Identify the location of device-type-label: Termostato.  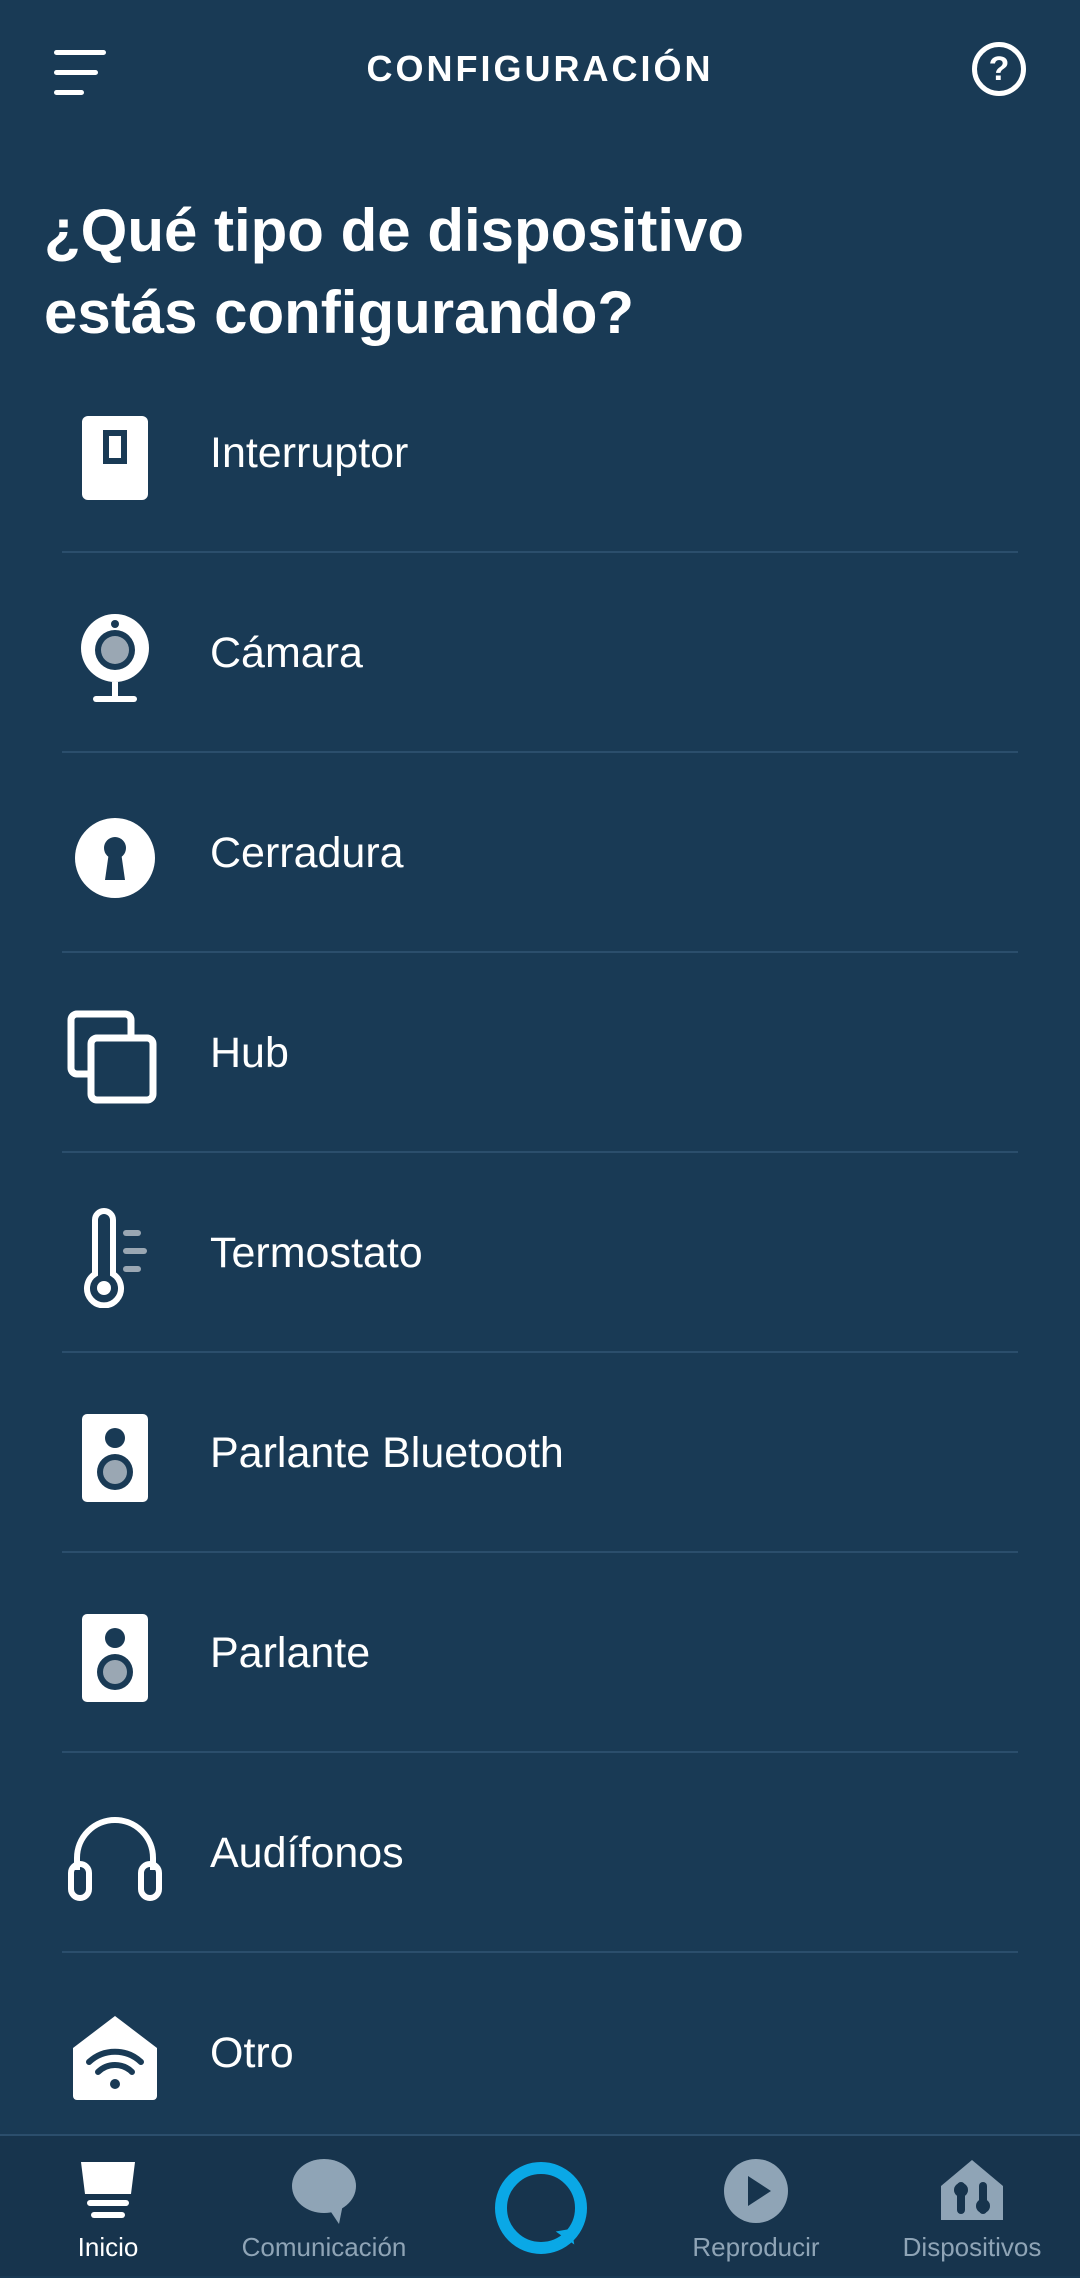
(316, 1253).